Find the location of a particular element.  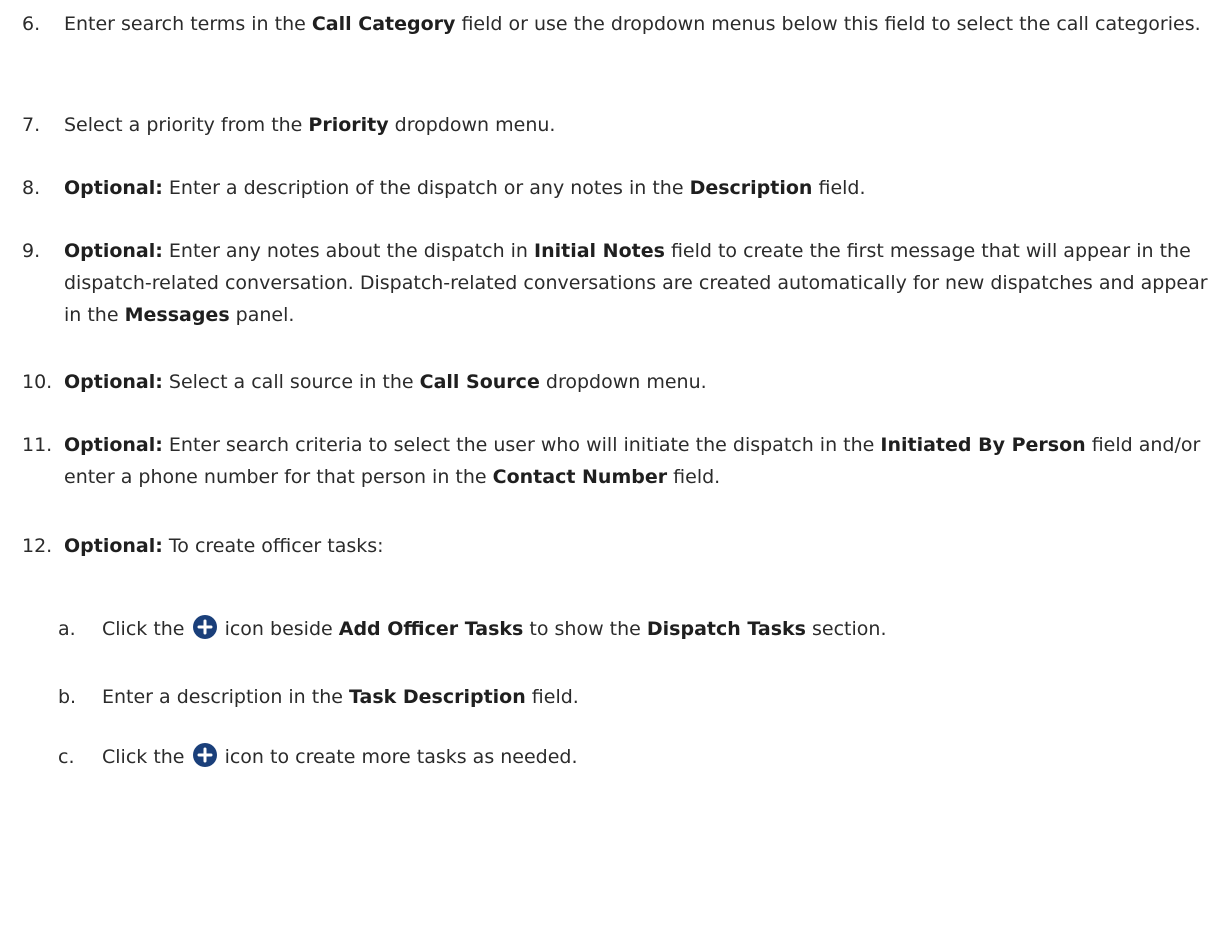

substep-letter: b. is located at coordinates (67, 697).